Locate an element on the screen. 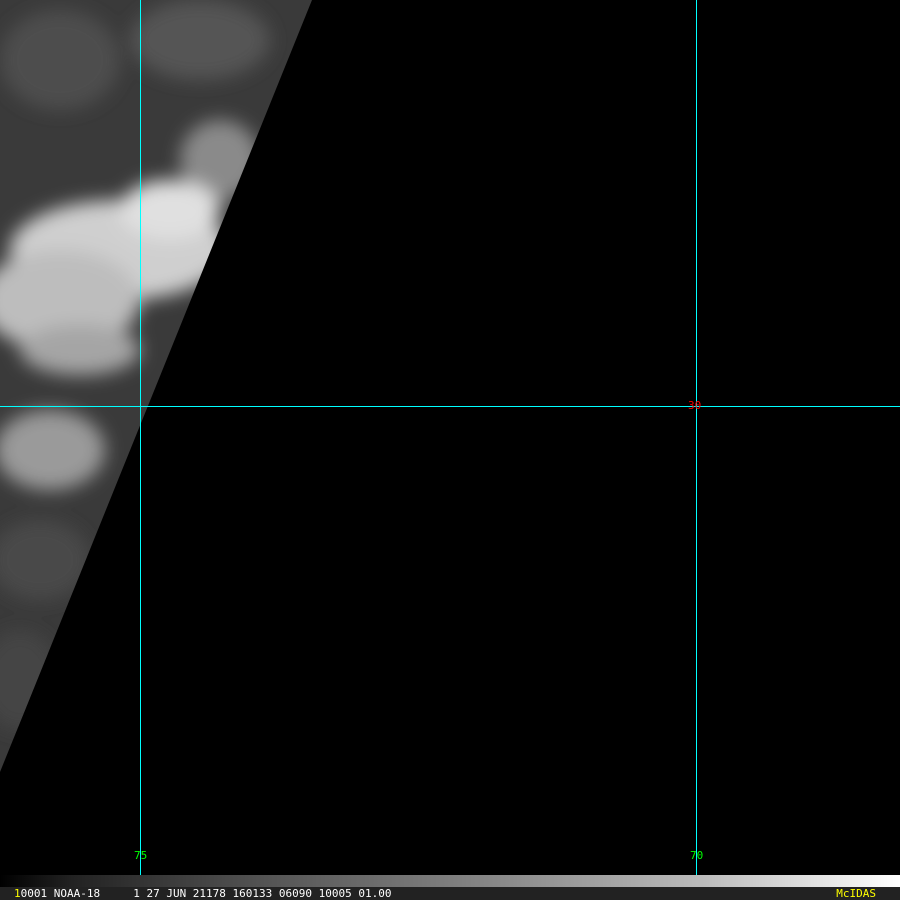 Image resolution: width=900 pixels, height=900 pixels. longitude-label-75: 75 is located at coordinates (141, 855).